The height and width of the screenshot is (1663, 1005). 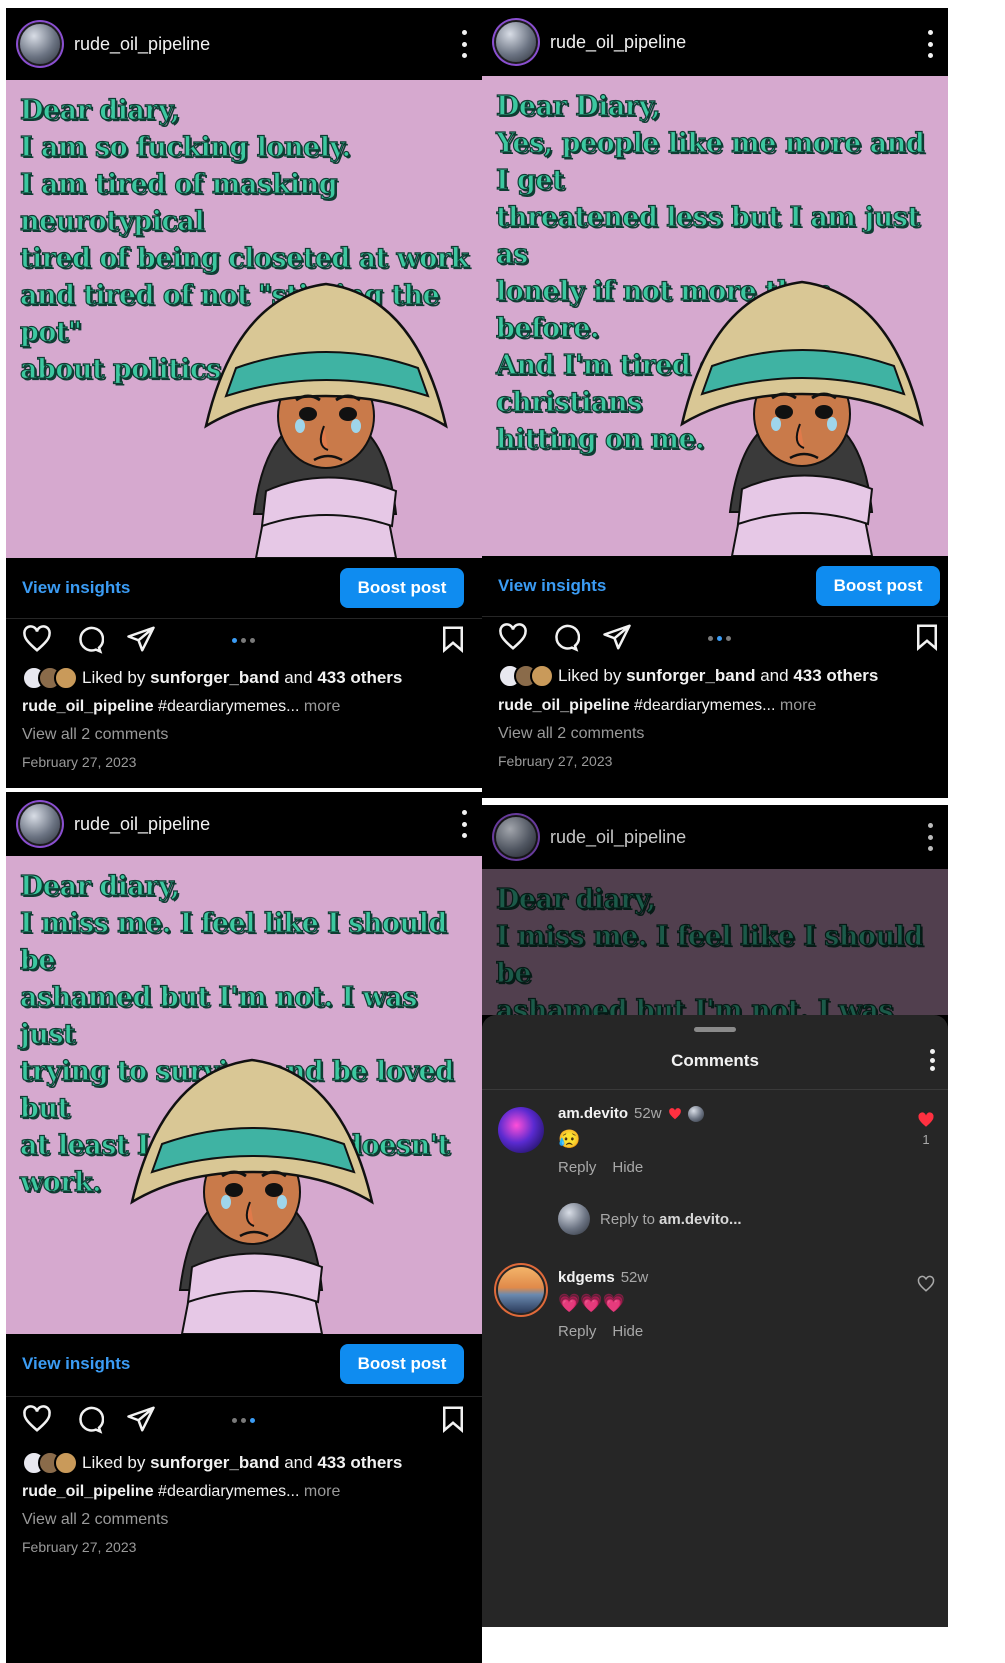 What do you see at coordinates (592, 1303) in the screenshot?
I see `comment-body: 💗💗💗` at bounding box center [592, 1303].